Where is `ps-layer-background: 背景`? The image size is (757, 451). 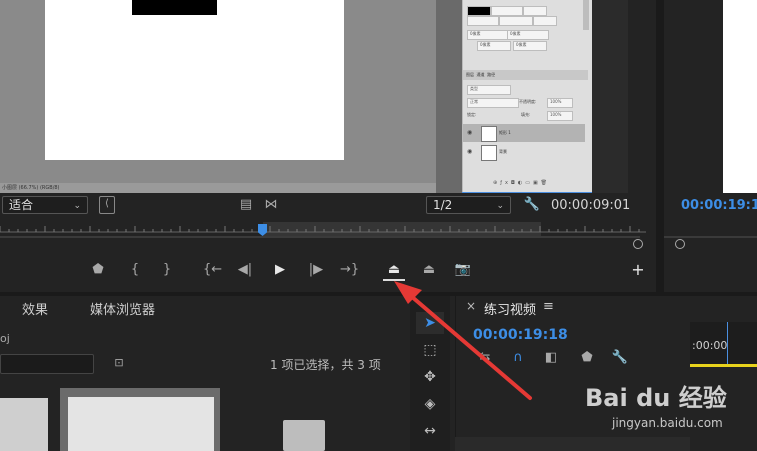 ps-layer-background: 背景 is located at coordinates (542, 152).